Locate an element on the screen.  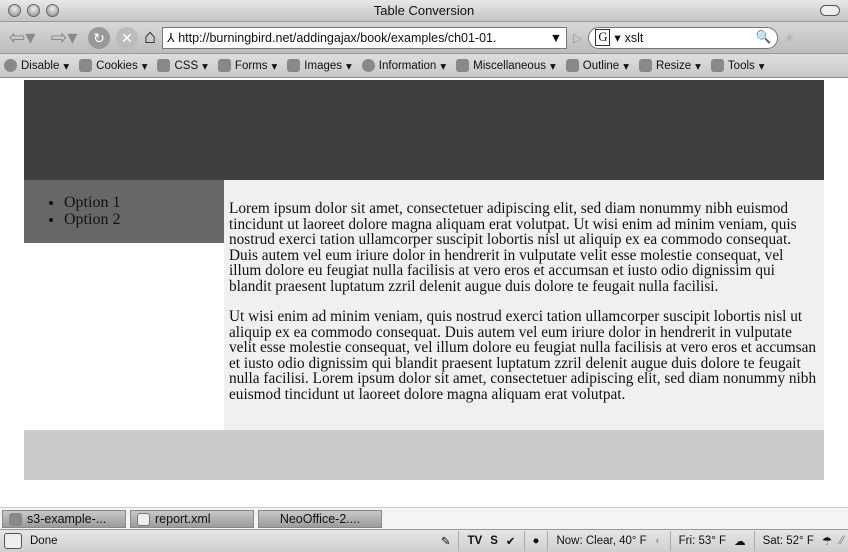
go-button: ▷ is located at coordinates (577, 38).